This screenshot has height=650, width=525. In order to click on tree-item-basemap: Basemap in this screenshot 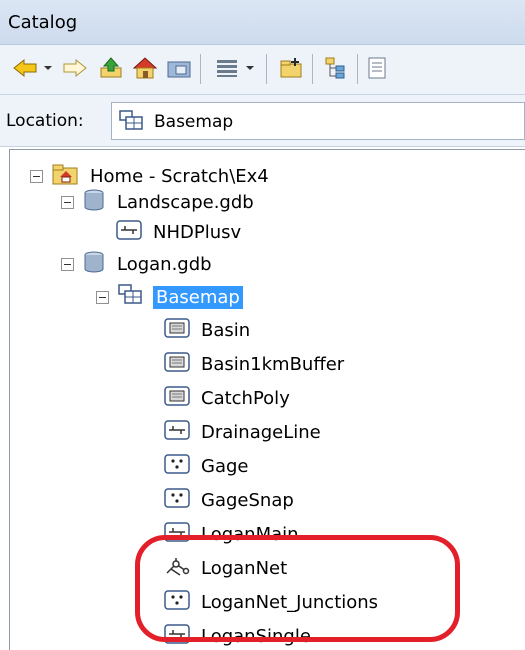, I will do `click(169, 297)`.